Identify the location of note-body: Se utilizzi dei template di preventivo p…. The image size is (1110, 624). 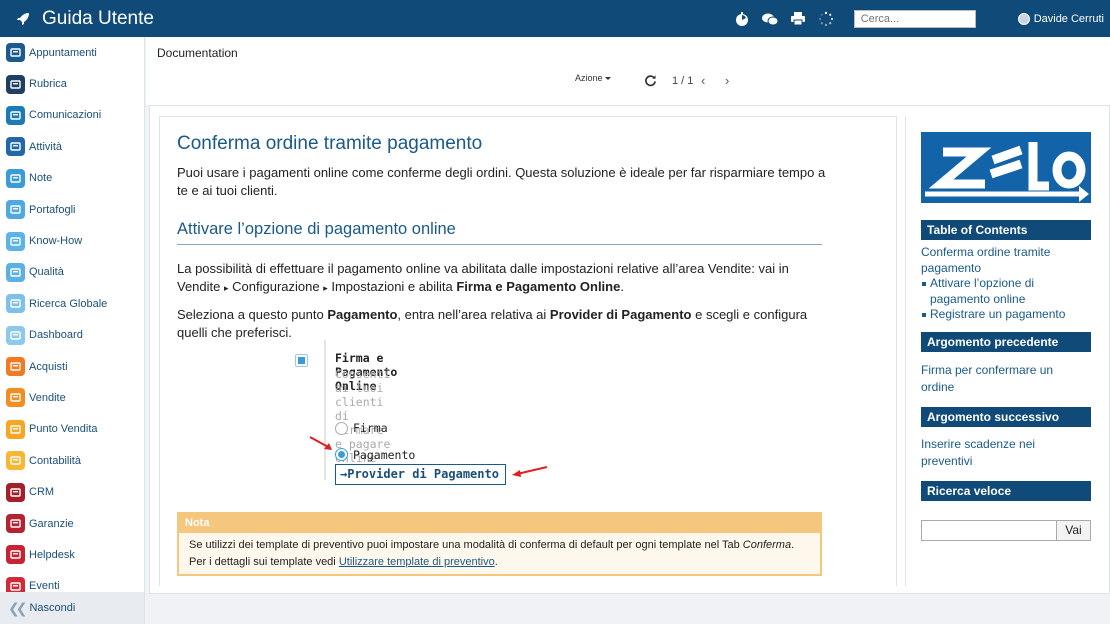
(492, 553).